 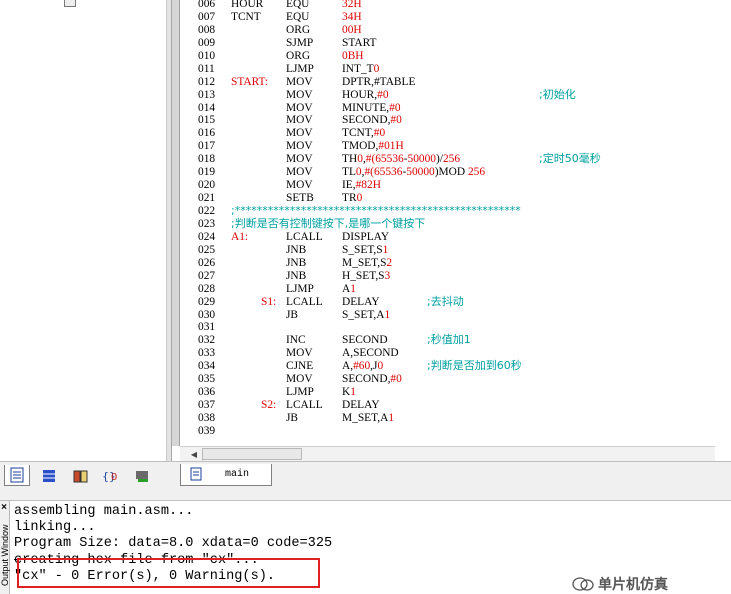 What do you see at coordinates (457, 43) in the screenshot?
I see `code-line: 009 SJMP START` at bounding box center [457, 43].